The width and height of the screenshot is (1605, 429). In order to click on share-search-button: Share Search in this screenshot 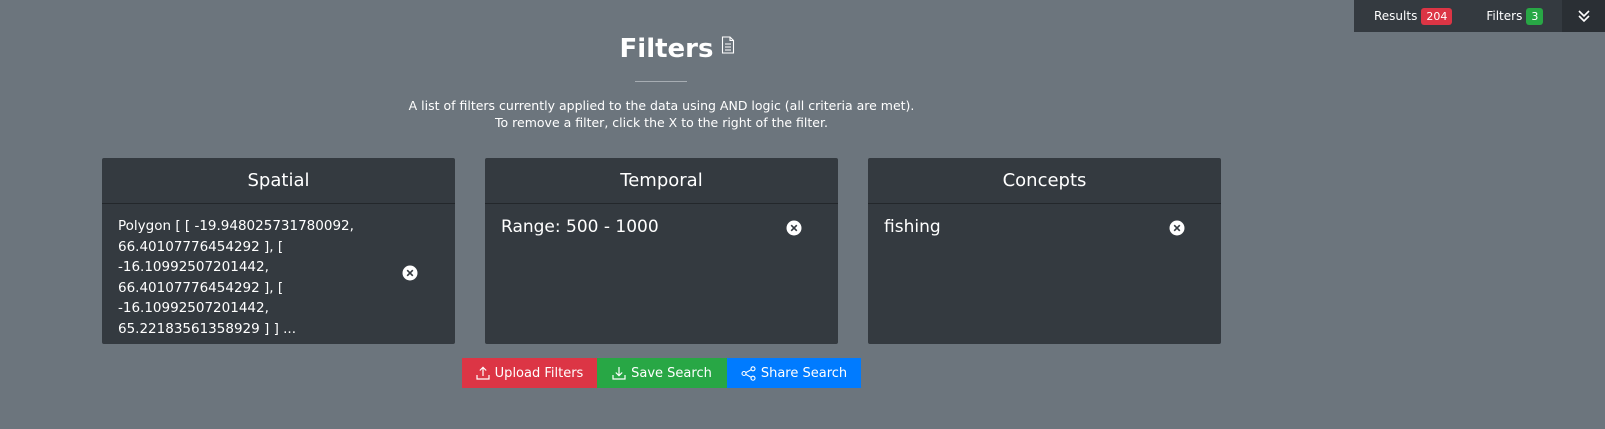, I will do `click(794, 373)`.